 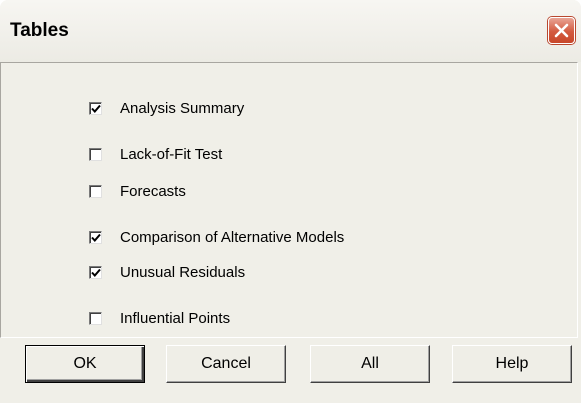 I want to click on option-comparison-of-alternative-models: Comparison of Alternative Models, so click(x=216, y=237).